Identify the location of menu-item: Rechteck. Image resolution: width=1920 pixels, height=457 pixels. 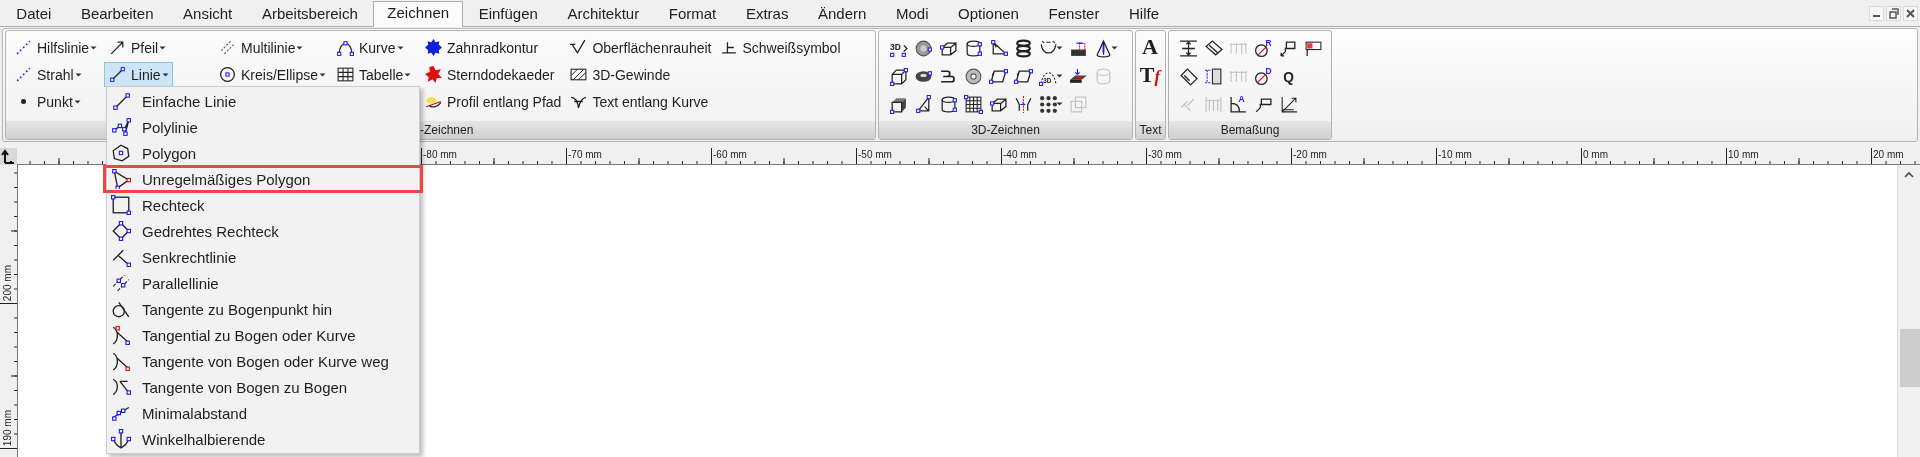
(263, 205).